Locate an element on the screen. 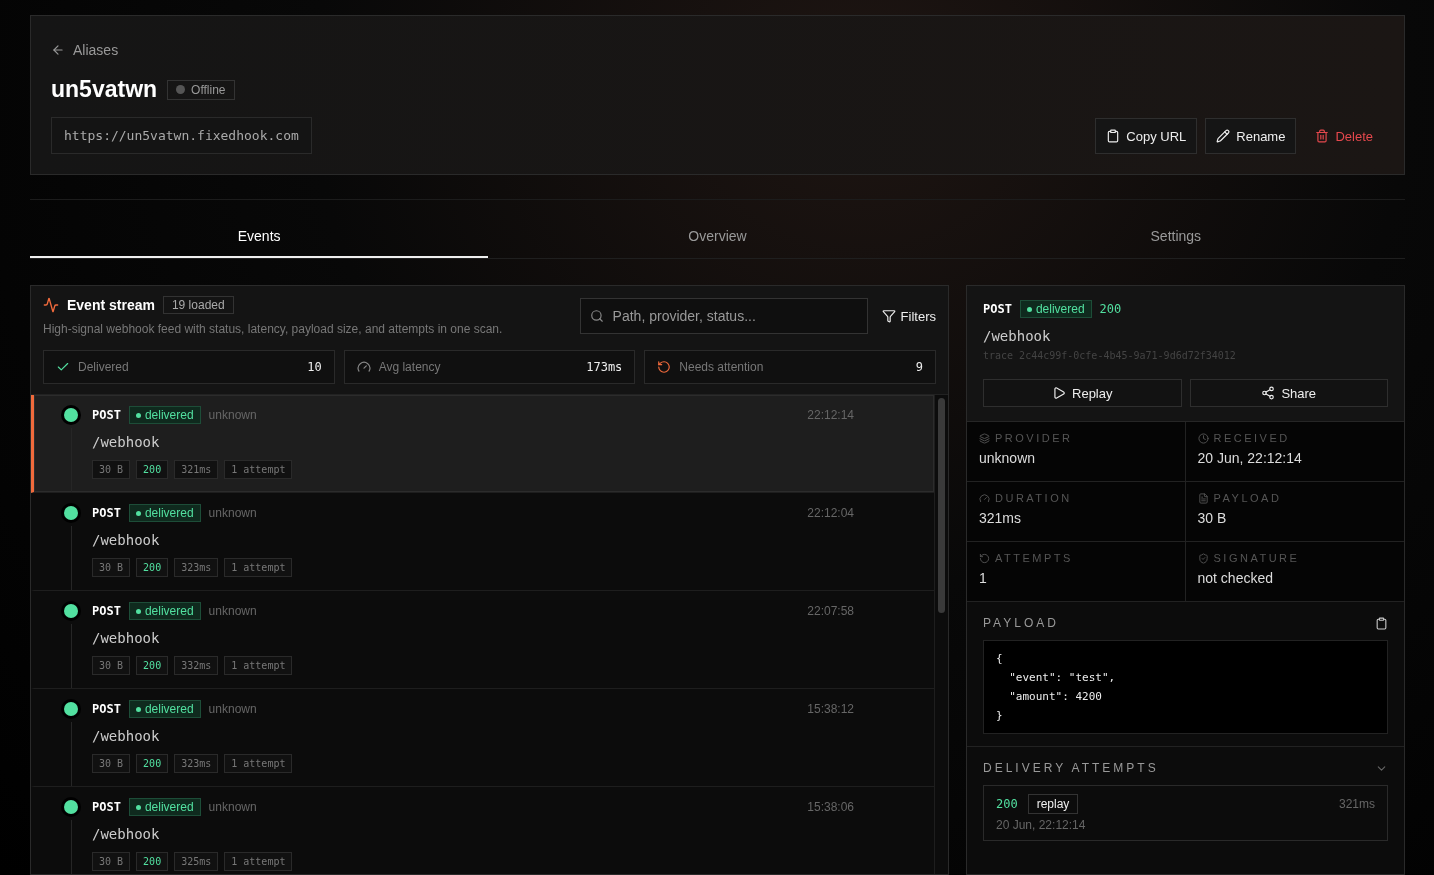  section-title: DELIVERY ATTEMPTS is located at coordinates (1071, 768).